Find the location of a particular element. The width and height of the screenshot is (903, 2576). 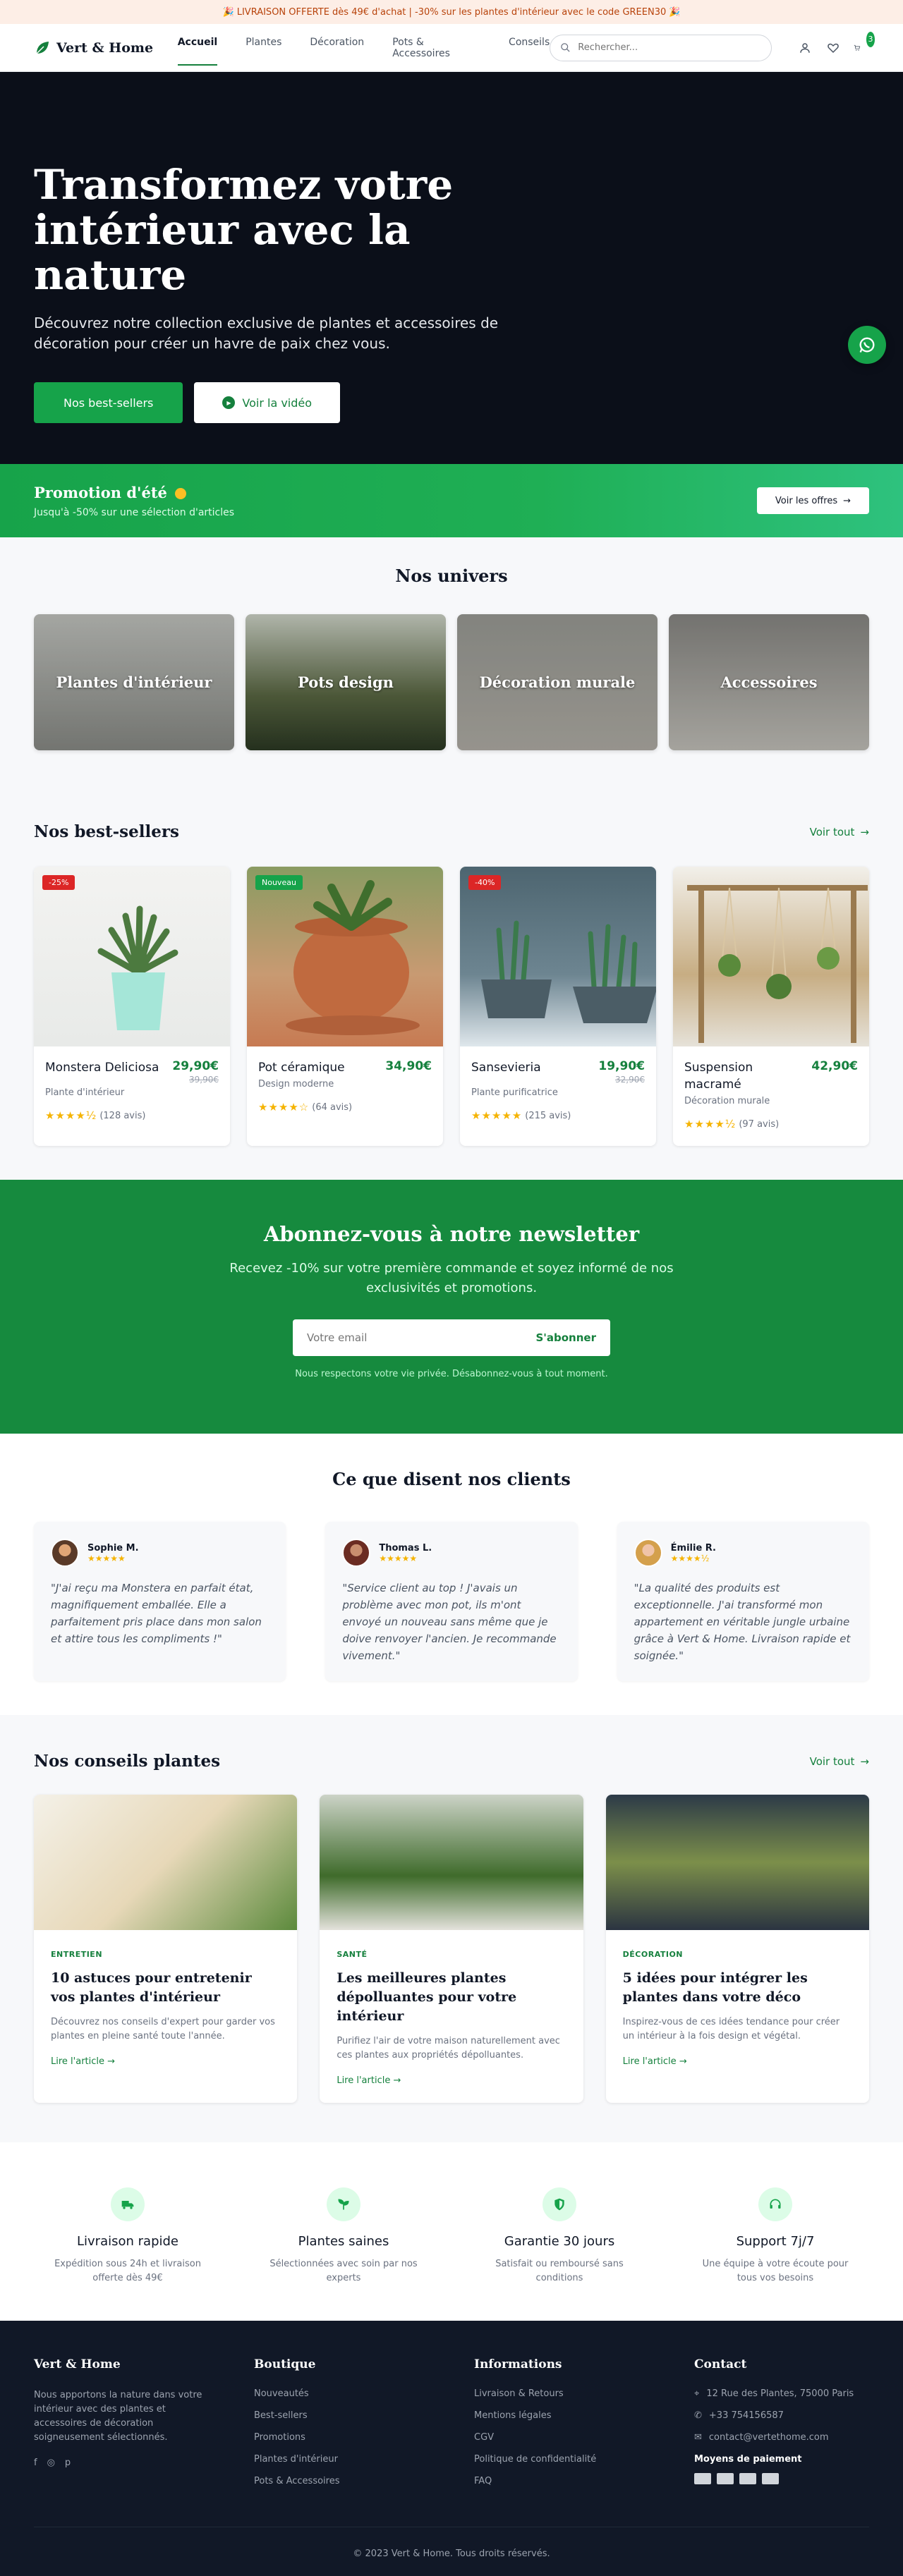

product-price: 34,90€ is located at coordinates (408, 1066).